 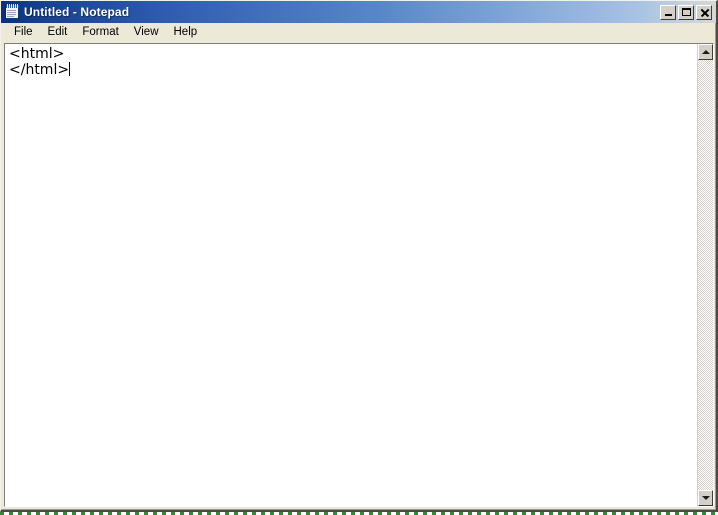 I want to click on menu-item-help: Help, so click(x=186, y=33).